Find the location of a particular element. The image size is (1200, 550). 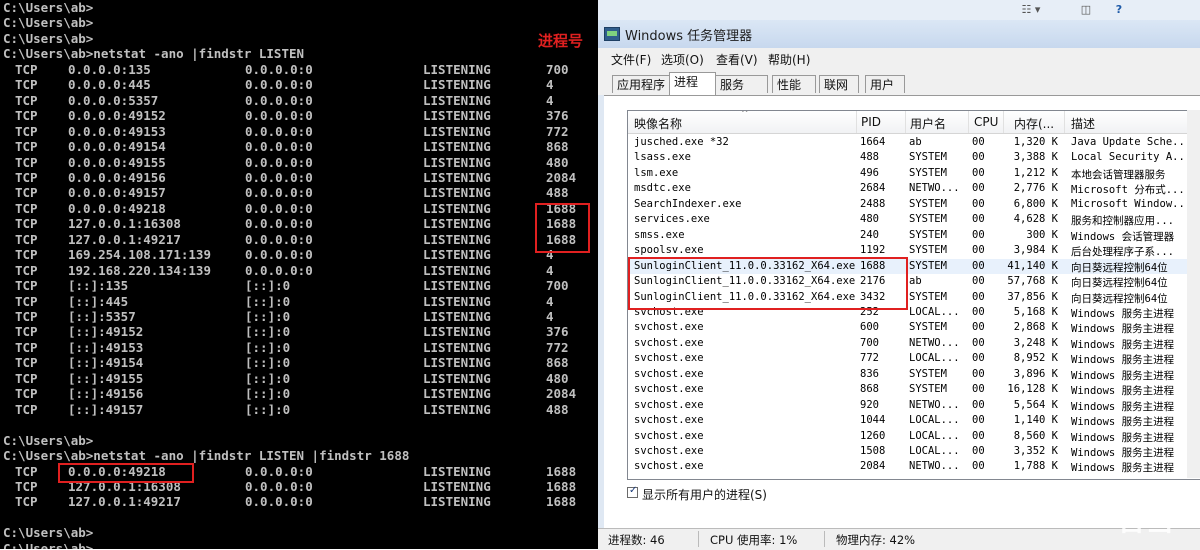

process-row: smss.exe 240 SYSTEM 00 300 K Windows 会话管理器 is located at coordinates (914, 235).